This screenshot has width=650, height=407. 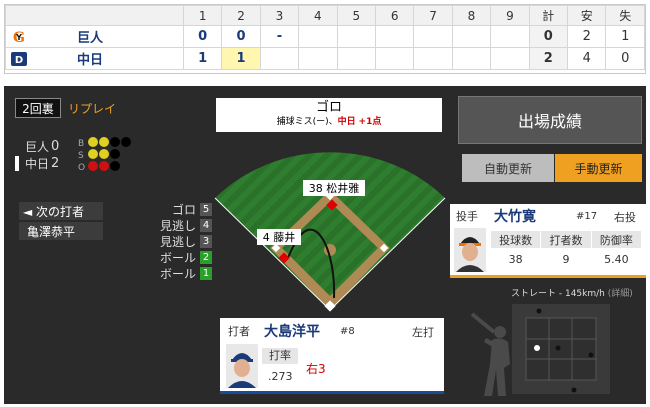 What do you see at coordinates (328, 107) in the screenshot?
I see `play-title: ゴロ` at bounding box center [328, 107].